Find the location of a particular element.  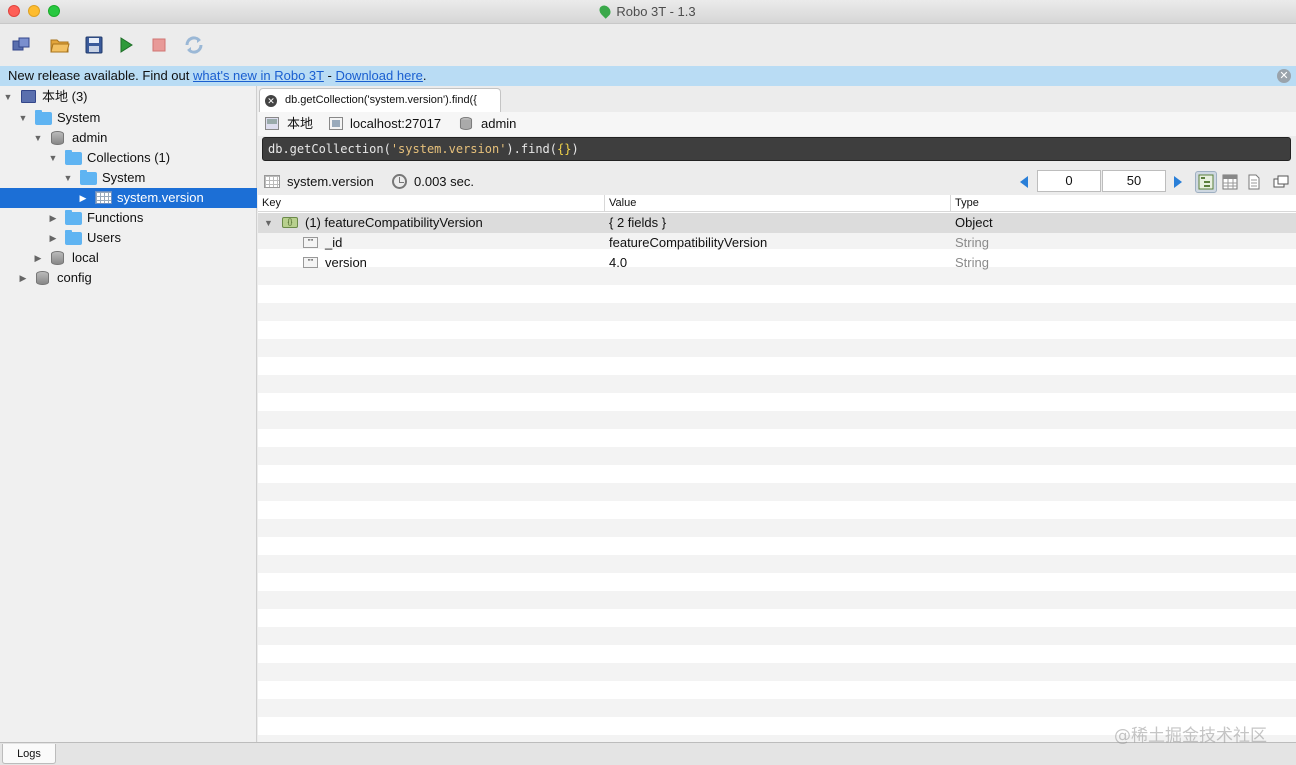

tree-node-config: ▶ config is located at coordinates (128, 278).